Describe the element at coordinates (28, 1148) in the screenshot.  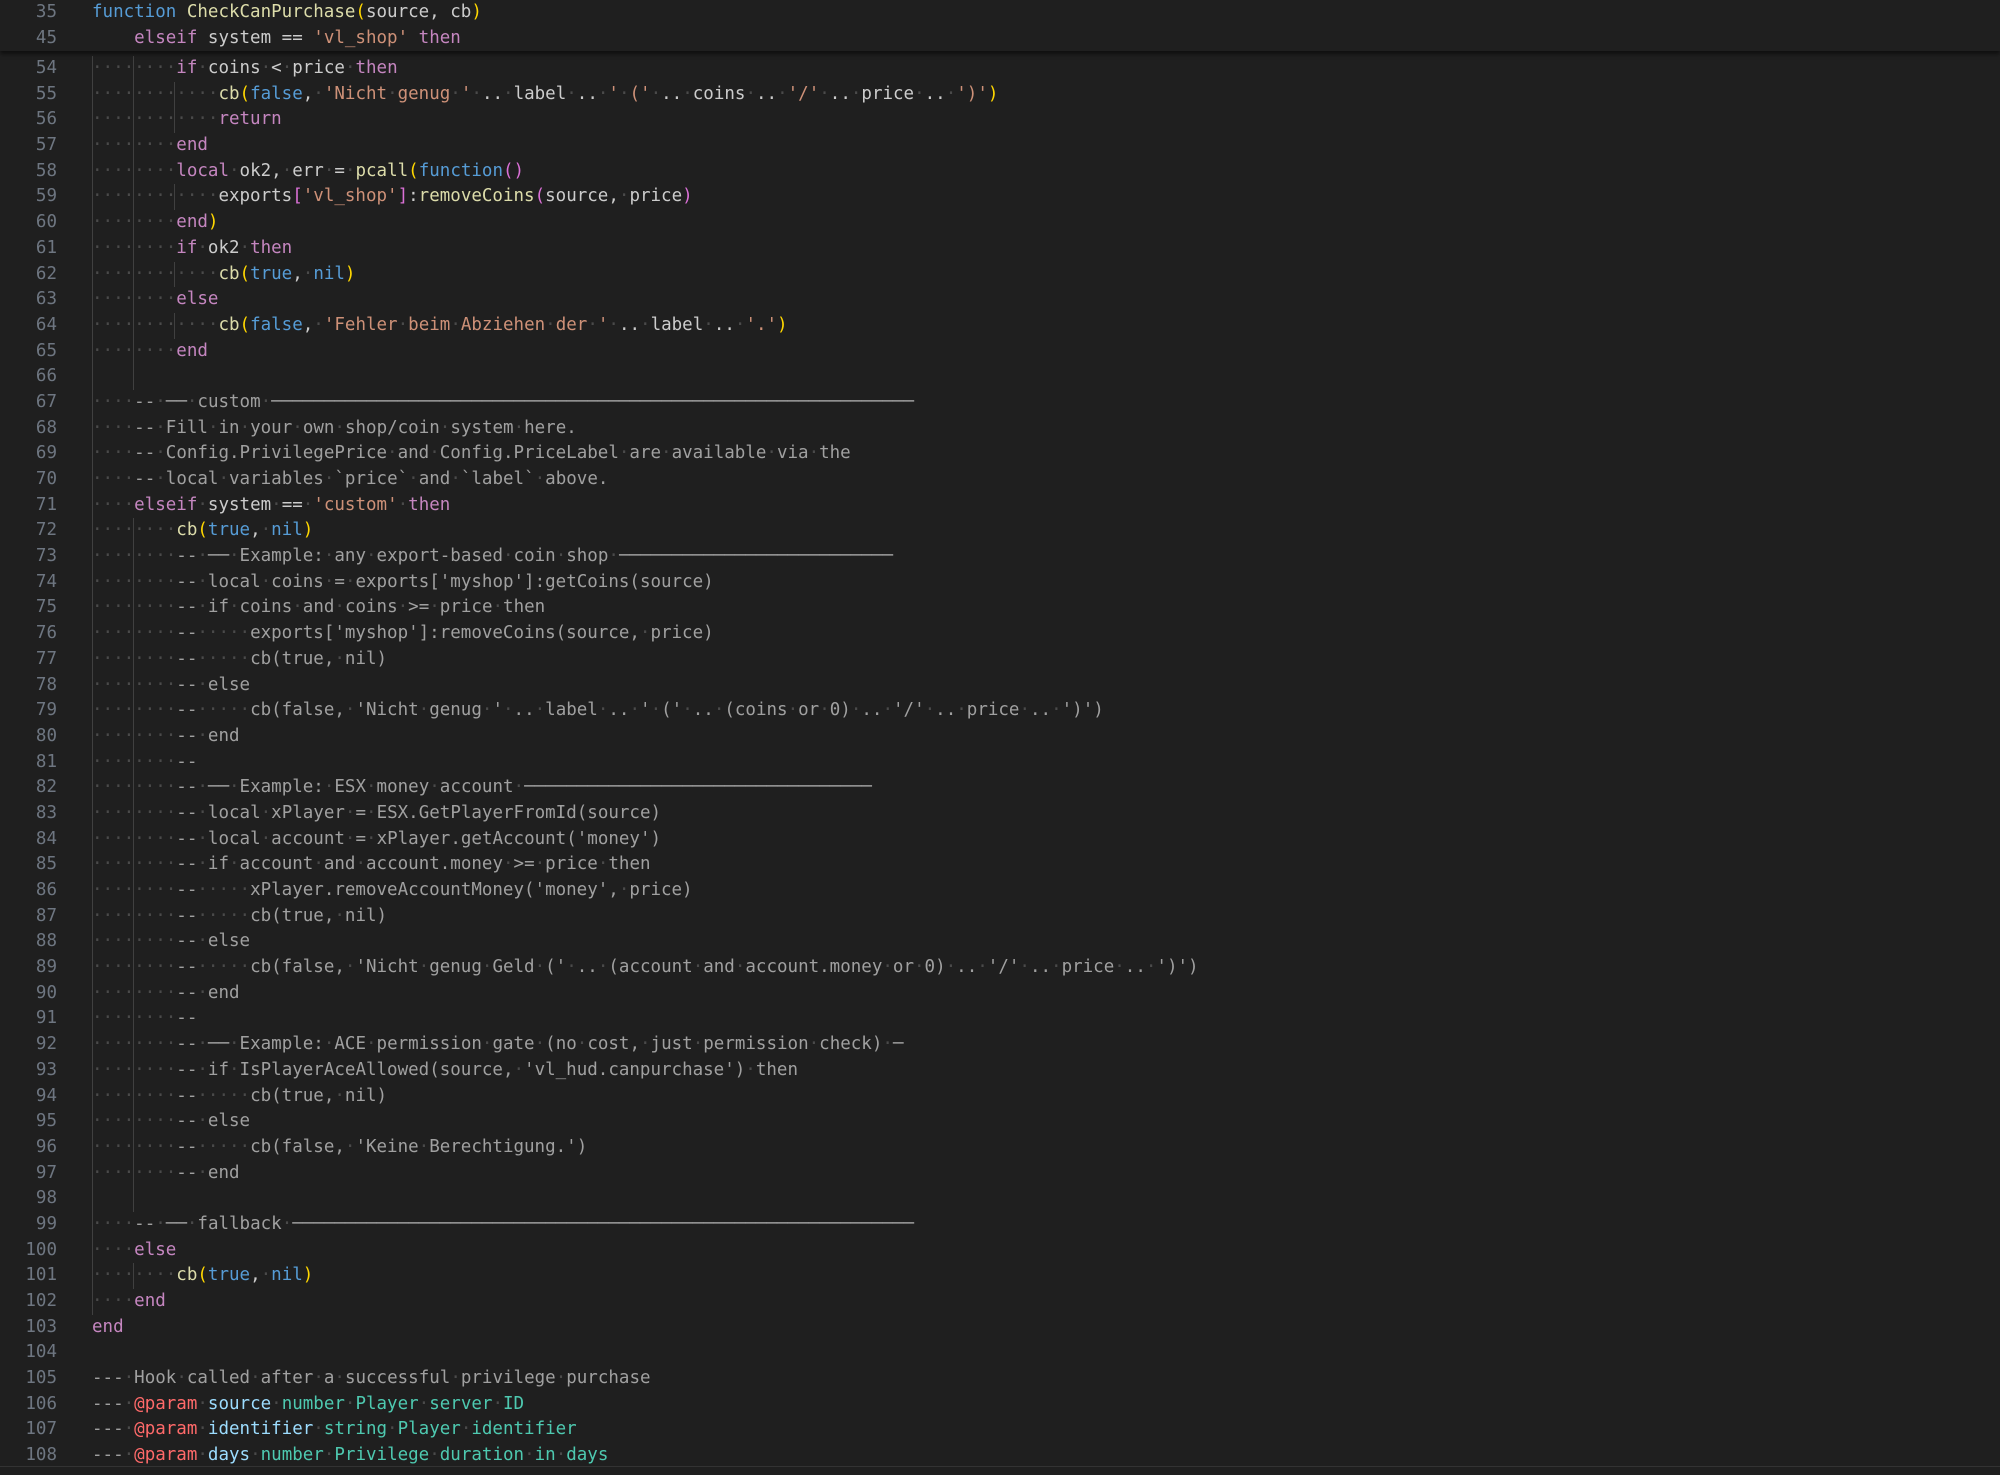
I see `line-number: 96` at that location.